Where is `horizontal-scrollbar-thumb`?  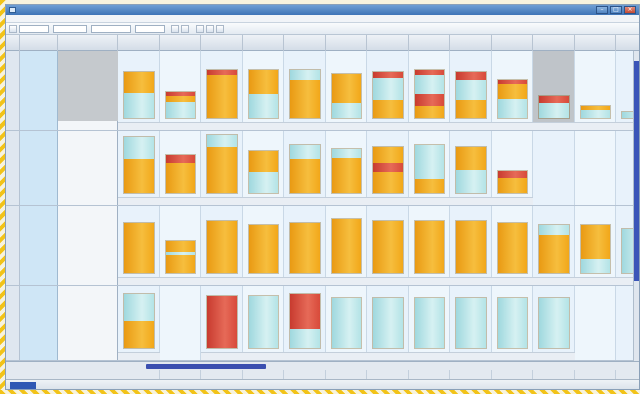
horizontal-scrollbar-thumb is located at coordinates (206, 366).